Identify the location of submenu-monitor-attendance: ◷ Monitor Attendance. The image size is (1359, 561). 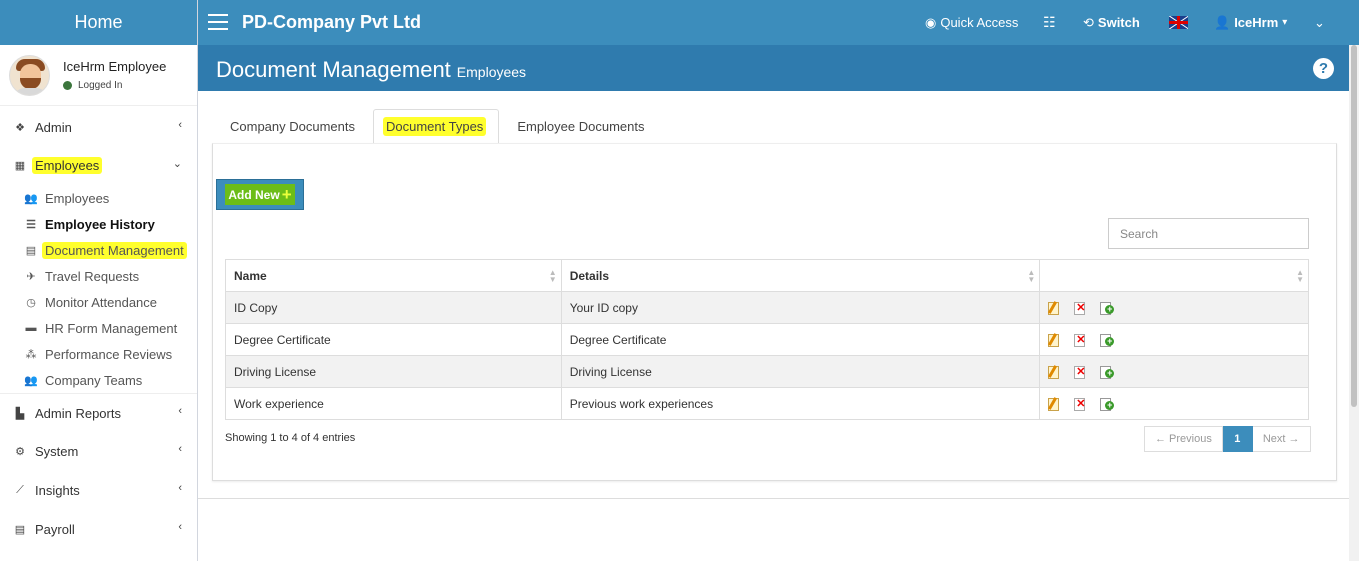
(98, 302).